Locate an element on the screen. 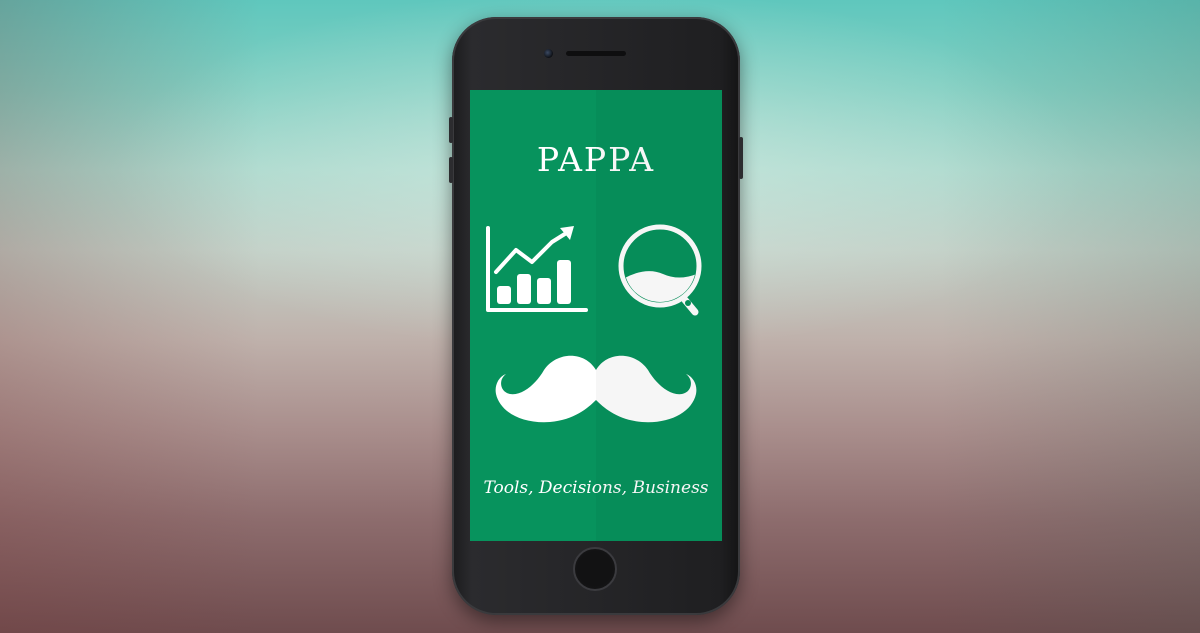 Image resolution: width=1200 pixels, height=633 pixels. volume-down-button is located at coordinates (451, 170).